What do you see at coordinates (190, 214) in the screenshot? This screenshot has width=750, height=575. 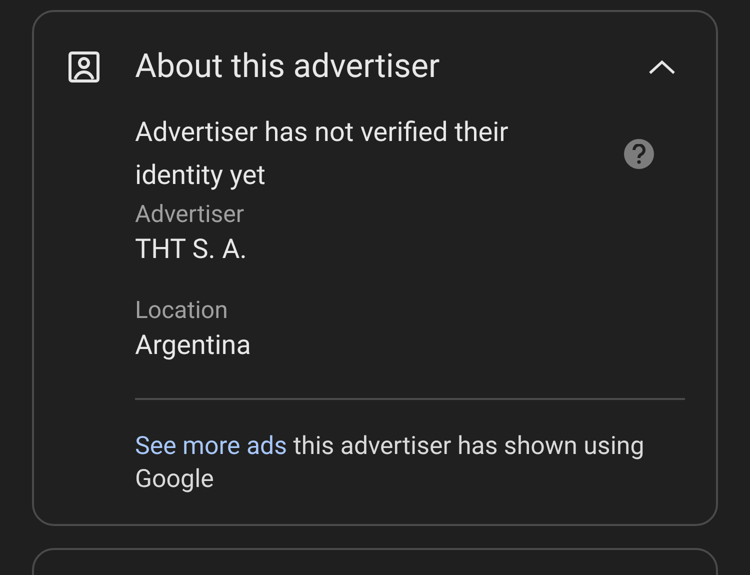 I see `field-label: Advertiser` at bounding box center [190, 214].